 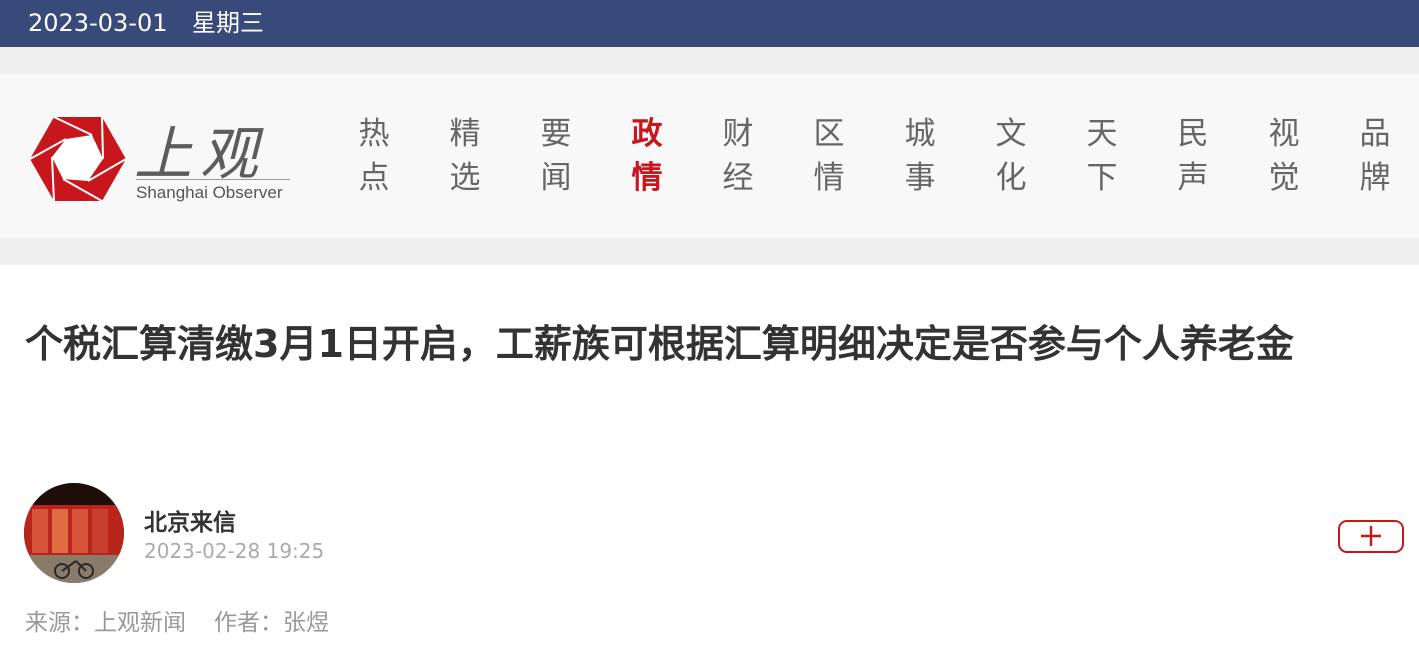 I want to click on nav-label-top: 视, so click(x=1284, y=134).